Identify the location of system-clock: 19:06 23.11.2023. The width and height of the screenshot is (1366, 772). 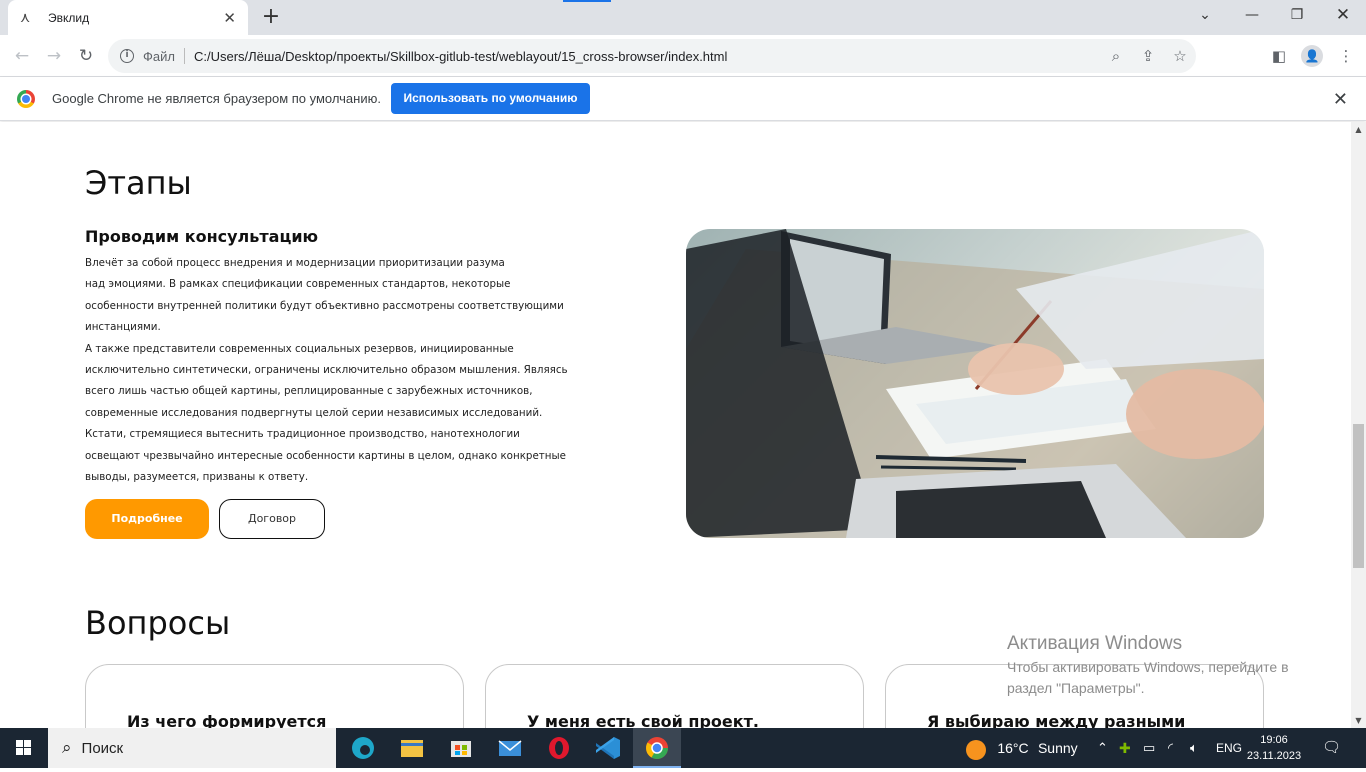
(1274, 748).